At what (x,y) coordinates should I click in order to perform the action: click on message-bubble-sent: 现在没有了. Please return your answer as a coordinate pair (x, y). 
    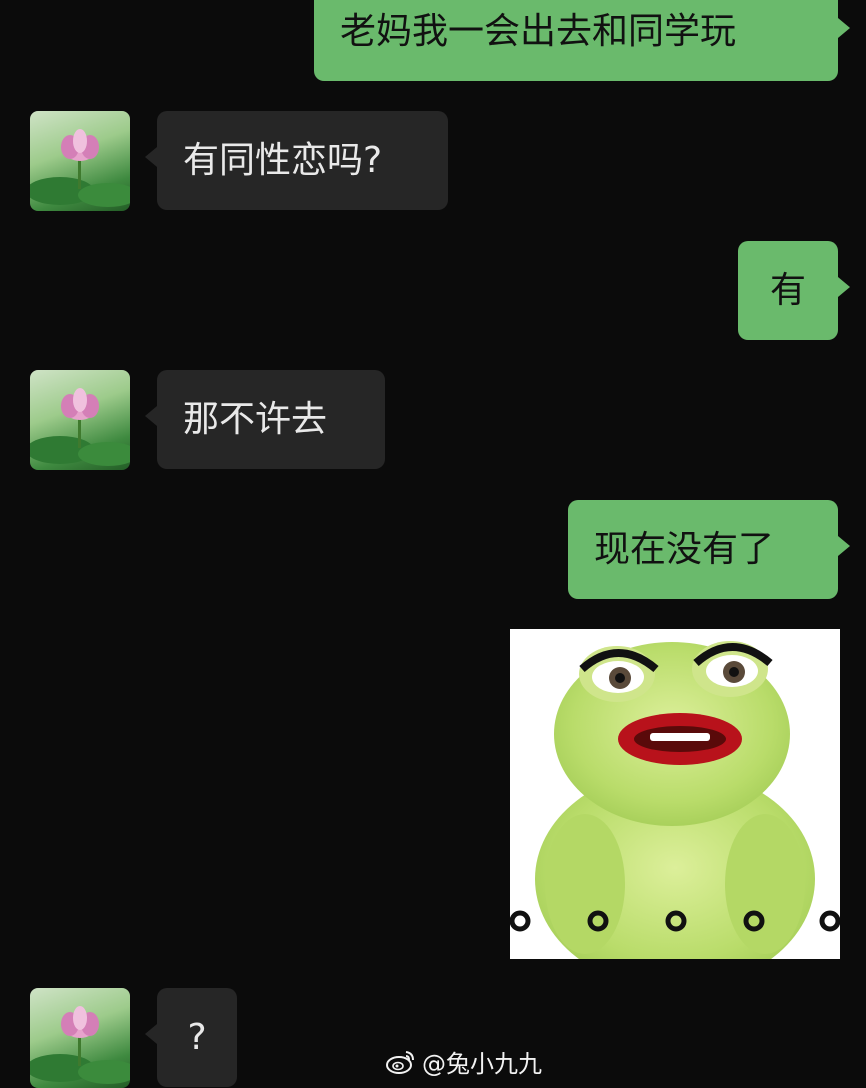
    Looking at the image, I should click on (709, 549).